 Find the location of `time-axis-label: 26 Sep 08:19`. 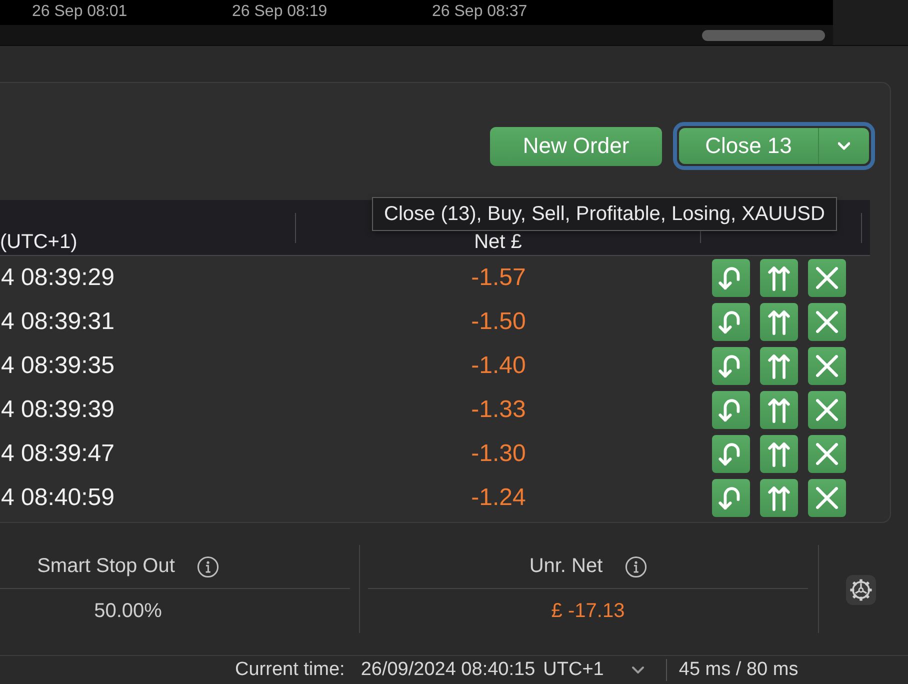

time-axis-label: 26 Sep 08:19 is located at coordinates (280, 12).